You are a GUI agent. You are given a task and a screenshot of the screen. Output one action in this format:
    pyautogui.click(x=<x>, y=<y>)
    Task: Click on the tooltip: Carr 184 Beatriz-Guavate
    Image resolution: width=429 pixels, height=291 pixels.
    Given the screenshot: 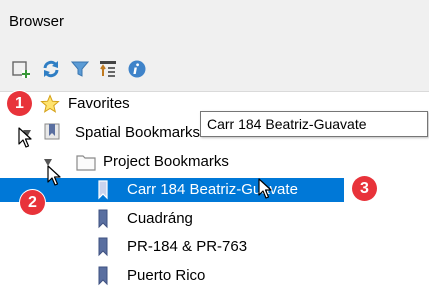 What is the action you would take?
    pyautogui.click(x=314, y=124)
    